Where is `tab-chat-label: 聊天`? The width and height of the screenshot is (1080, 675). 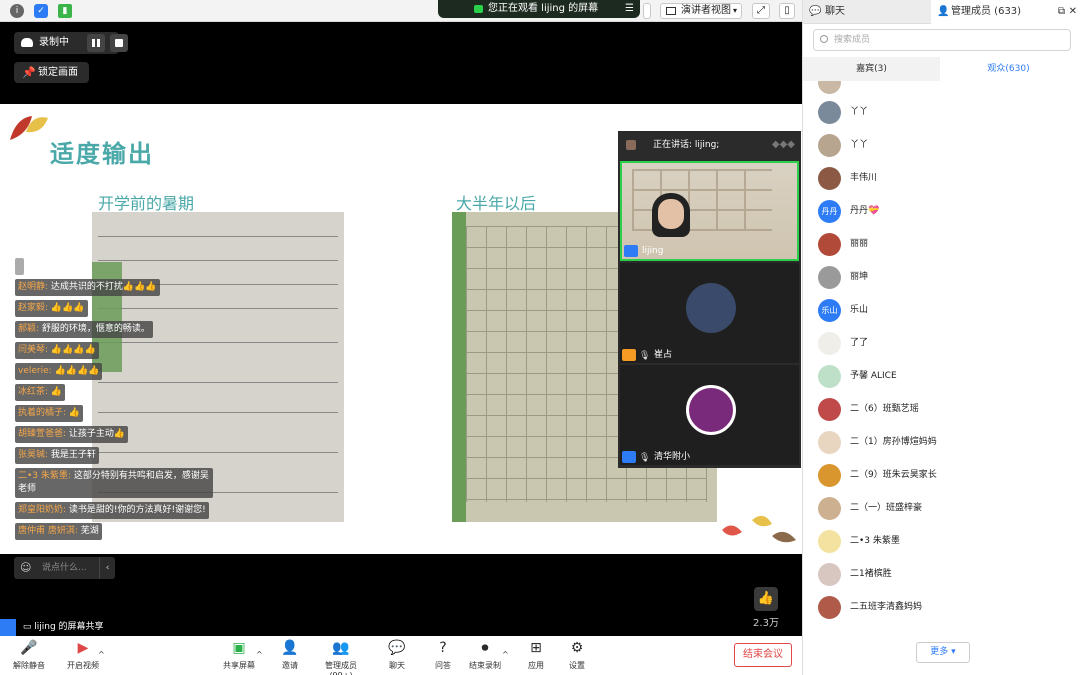 tab-chat-label: 聊天 is located at coordinates (835, 11).